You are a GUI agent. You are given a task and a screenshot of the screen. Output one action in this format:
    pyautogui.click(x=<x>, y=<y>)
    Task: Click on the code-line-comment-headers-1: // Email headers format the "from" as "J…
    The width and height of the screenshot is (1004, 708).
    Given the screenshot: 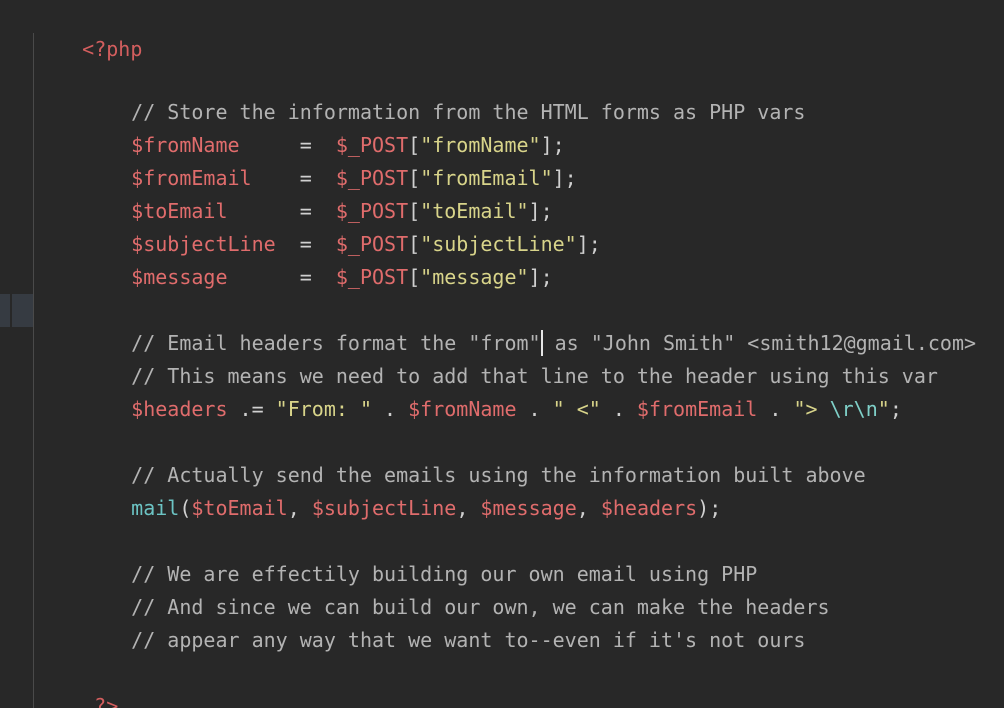 What is the action you would take?
    pyautogui.click(x=529, y=325)
    